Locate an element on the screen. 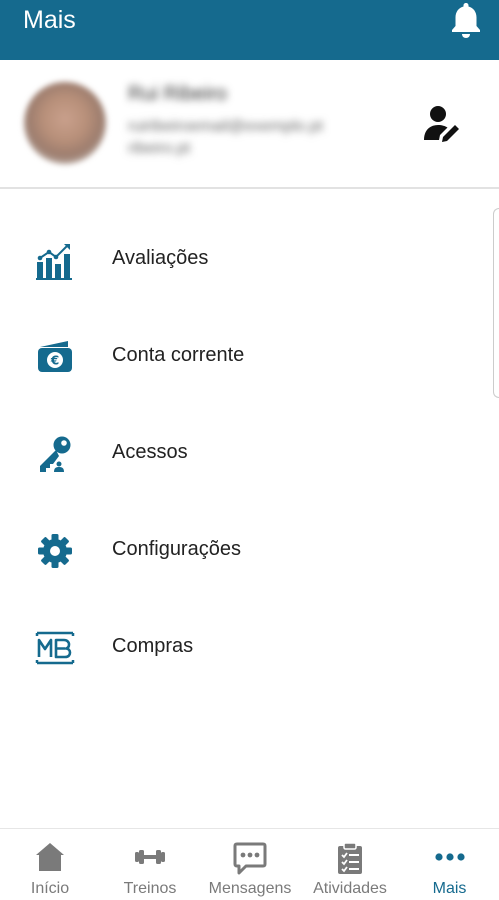 The width and height of the screenshot is (499, 900). bell-icon is located at coordinates (466, 20).